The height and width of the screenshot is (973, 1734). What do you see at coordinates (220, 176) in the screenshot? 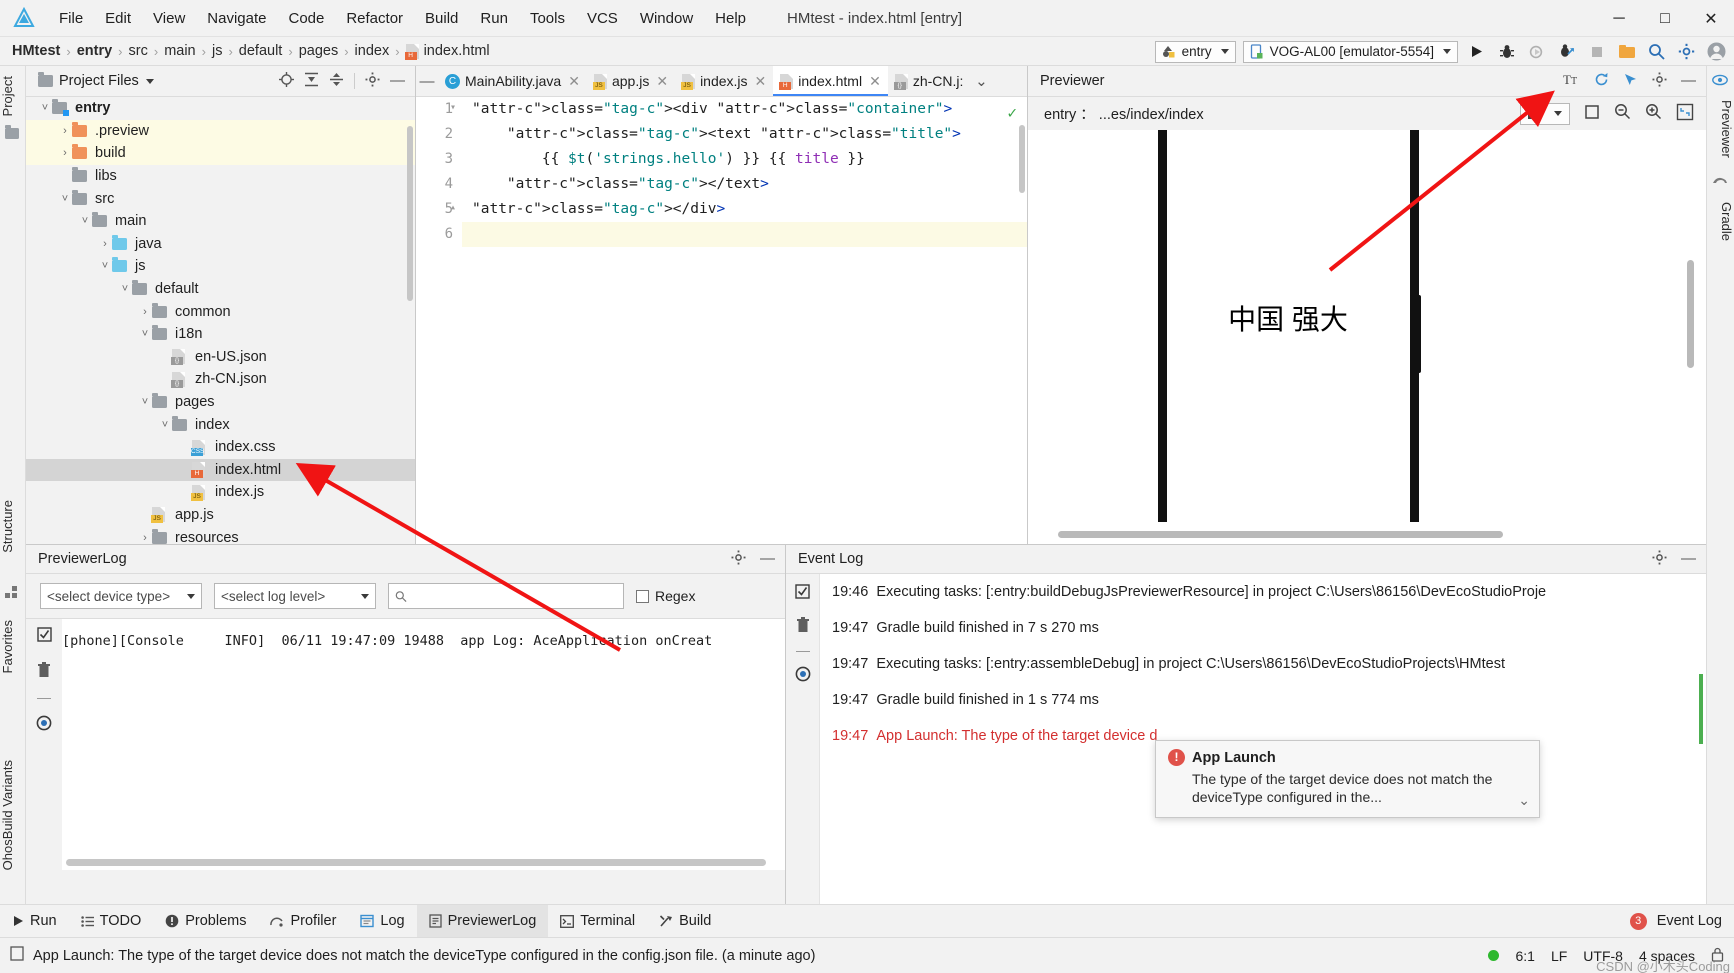
I see `tree-node-libs: libs` at bounding box center [220, 176].